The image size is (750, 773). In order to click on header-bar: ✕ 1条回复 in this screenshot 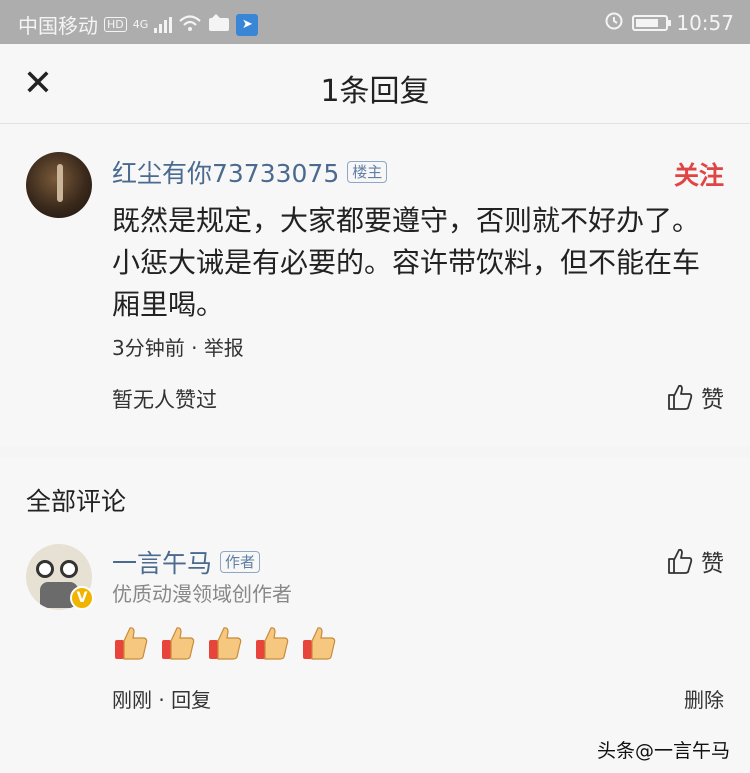, I will do `click(375, 84)`.